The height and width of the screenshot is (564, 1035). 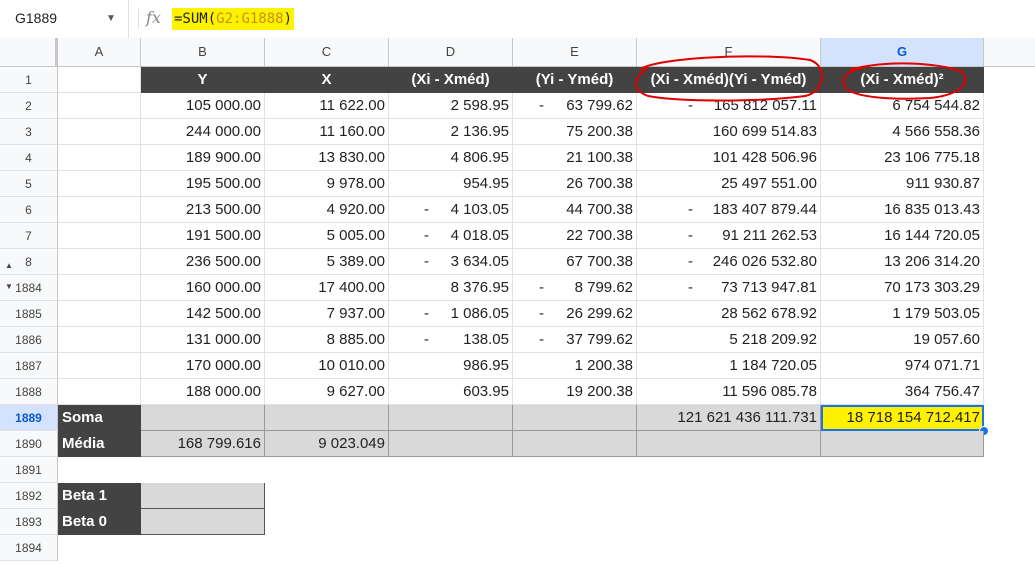 What do you see at coordinates (99, 418) in the screenshot?
I see `soma-label: Soma` at bounding box center [99, 418].